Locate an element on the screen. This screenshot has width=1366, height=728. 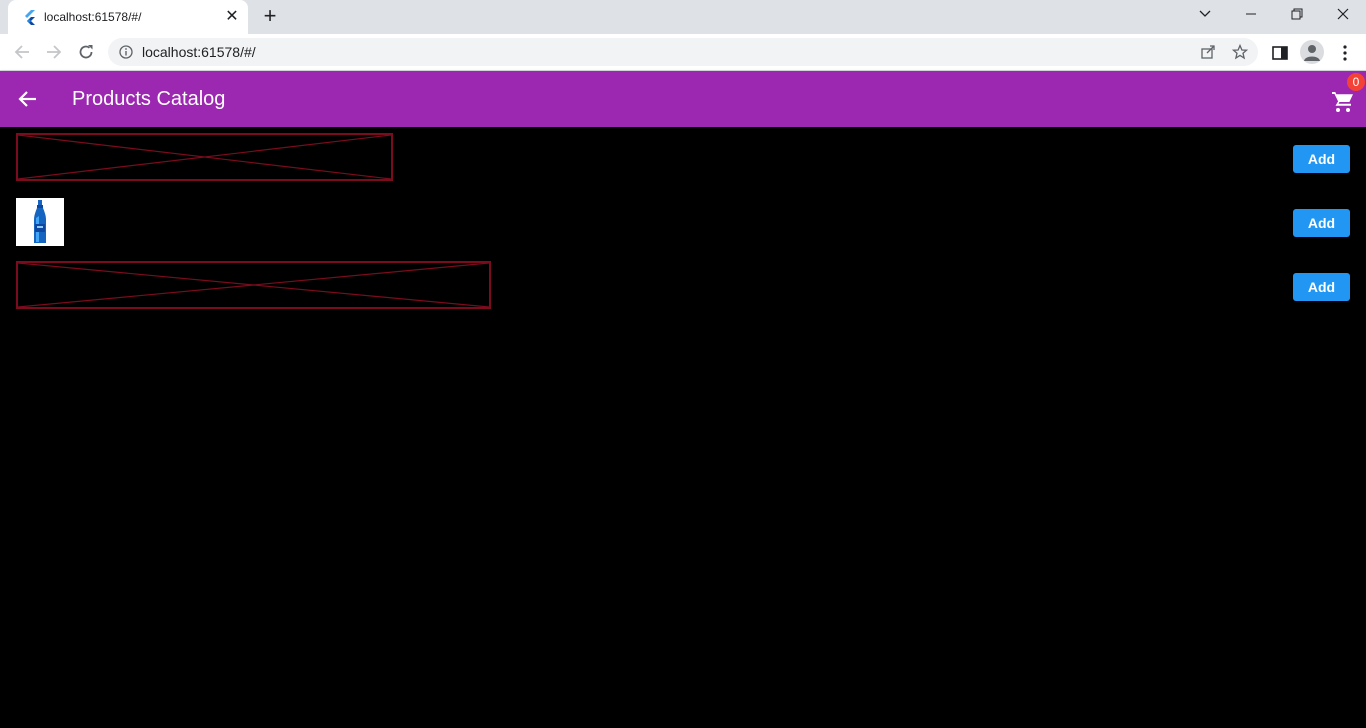
app-bar: Products Catalog is located at coordinates (683, 99).